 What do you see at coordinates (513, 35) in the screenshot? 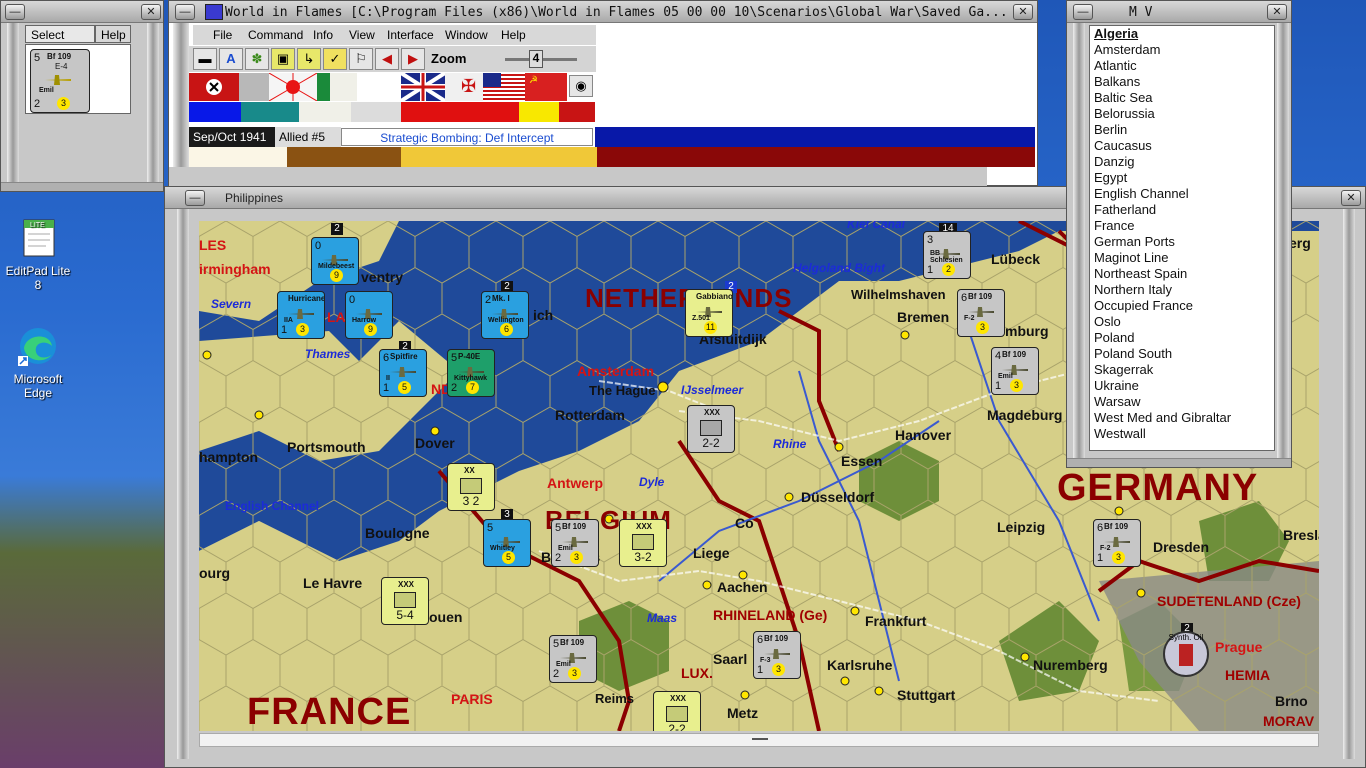
I see `menu-help: Help` at bounding box center [513, 35].